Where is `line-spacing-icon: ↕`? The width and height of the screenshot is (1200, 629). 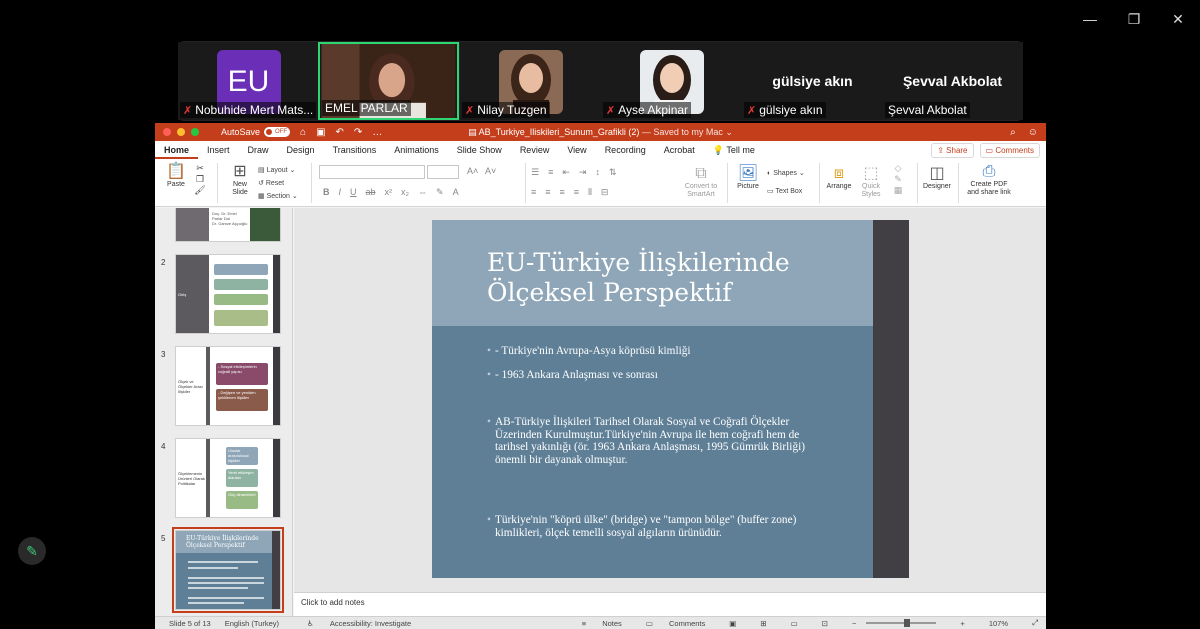
line-spacing-icon: ↕ is located at coordinates (597, 172).